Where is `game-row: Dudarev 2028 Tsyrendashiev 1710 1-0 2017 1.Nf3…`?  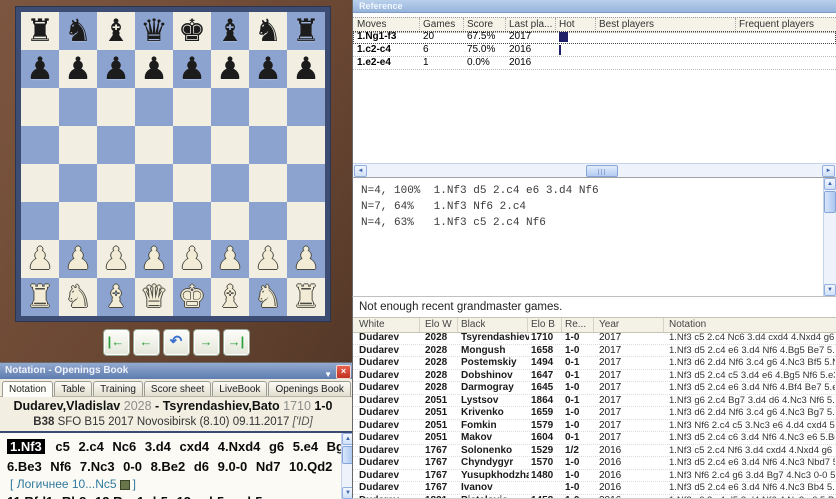
game-row: Dudarev 2028 Tsyrendashiev 1710 1-0 2017 1.Nf3… is located at coordinates (594, 338).